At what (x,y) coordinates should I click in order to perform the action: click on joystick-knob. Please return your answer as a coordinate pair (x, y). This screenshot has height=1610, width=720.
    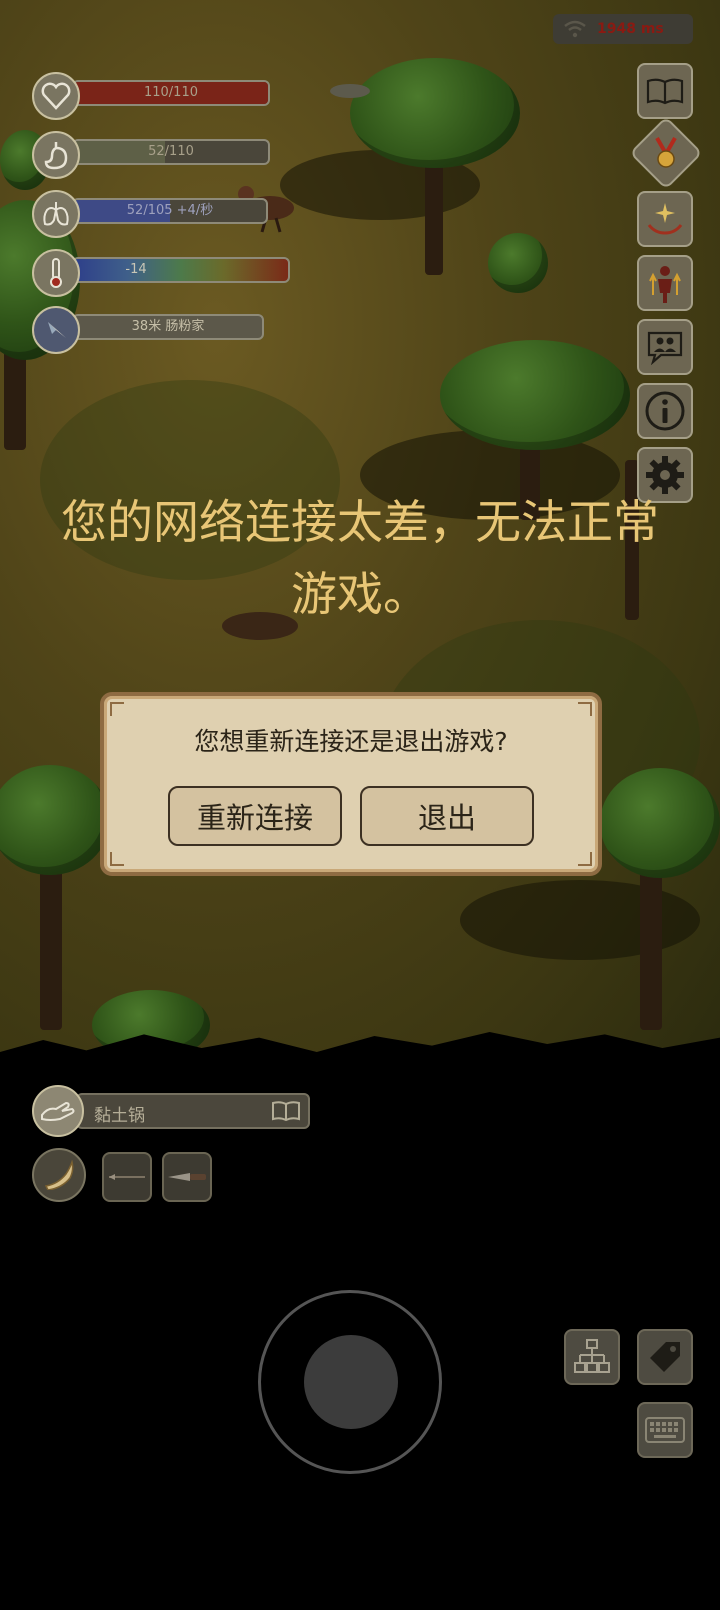
    Looking at the image, I should click on (351, 1382).